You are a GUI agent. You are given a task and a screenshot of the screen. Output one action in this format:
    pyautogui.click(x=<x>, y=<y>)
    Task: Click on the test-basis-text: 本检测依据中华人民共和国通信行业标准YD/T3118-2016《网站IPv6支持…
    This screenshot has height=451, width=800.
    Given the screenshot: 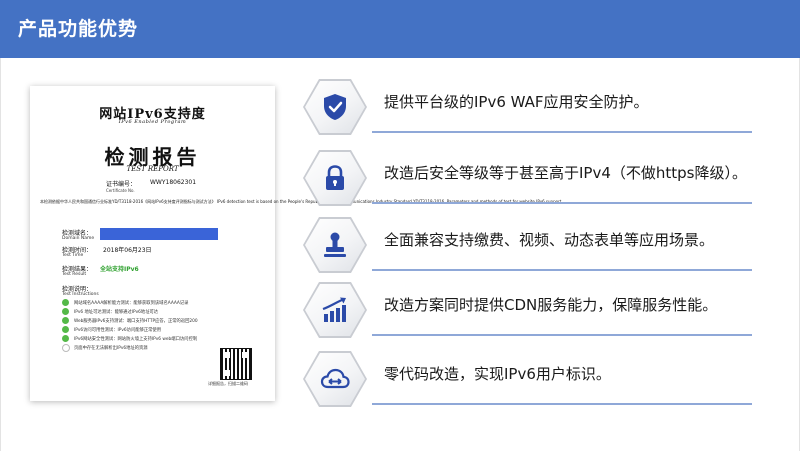 What is the action you would take?
    pyautogui.click(x=301, y=202)
    